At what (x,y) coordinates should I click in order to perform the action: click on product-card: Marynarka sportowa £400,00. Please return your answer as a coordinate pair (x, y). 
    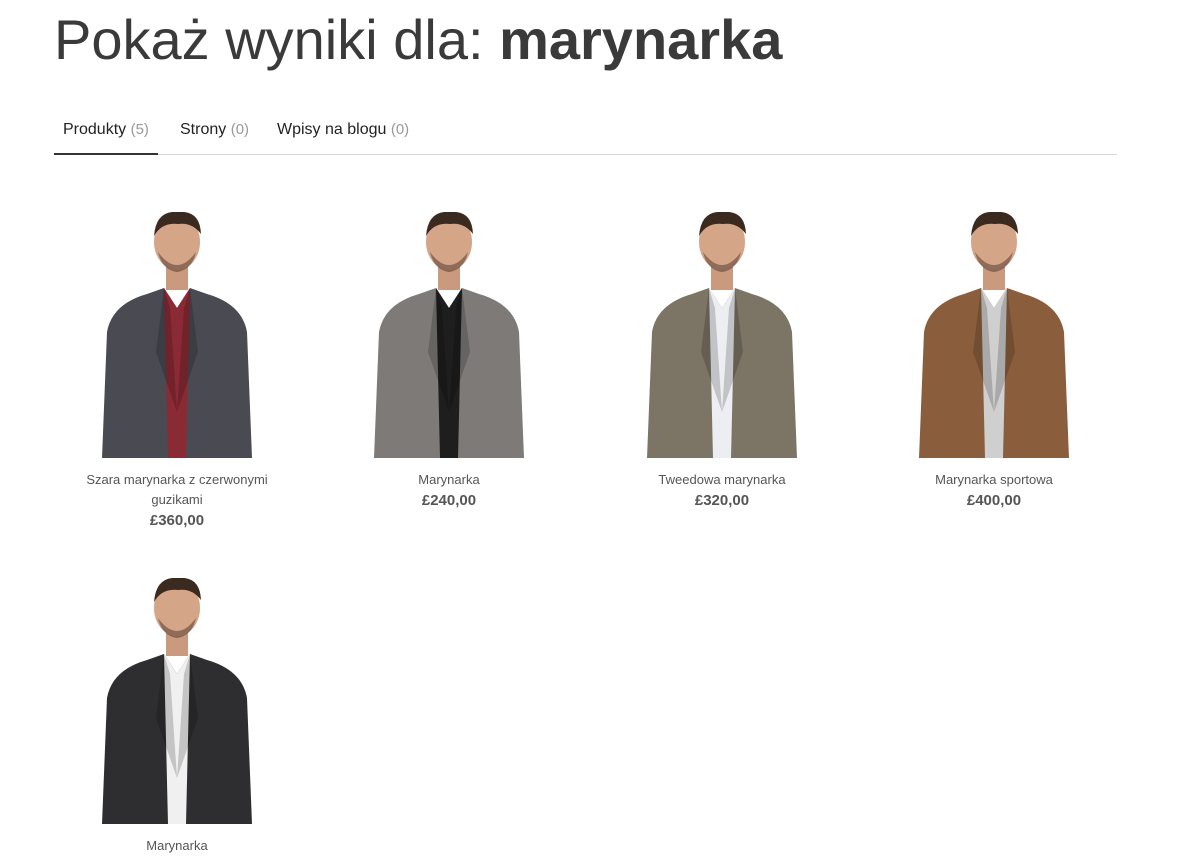
    Looking at the image, I should click on (994, 362).